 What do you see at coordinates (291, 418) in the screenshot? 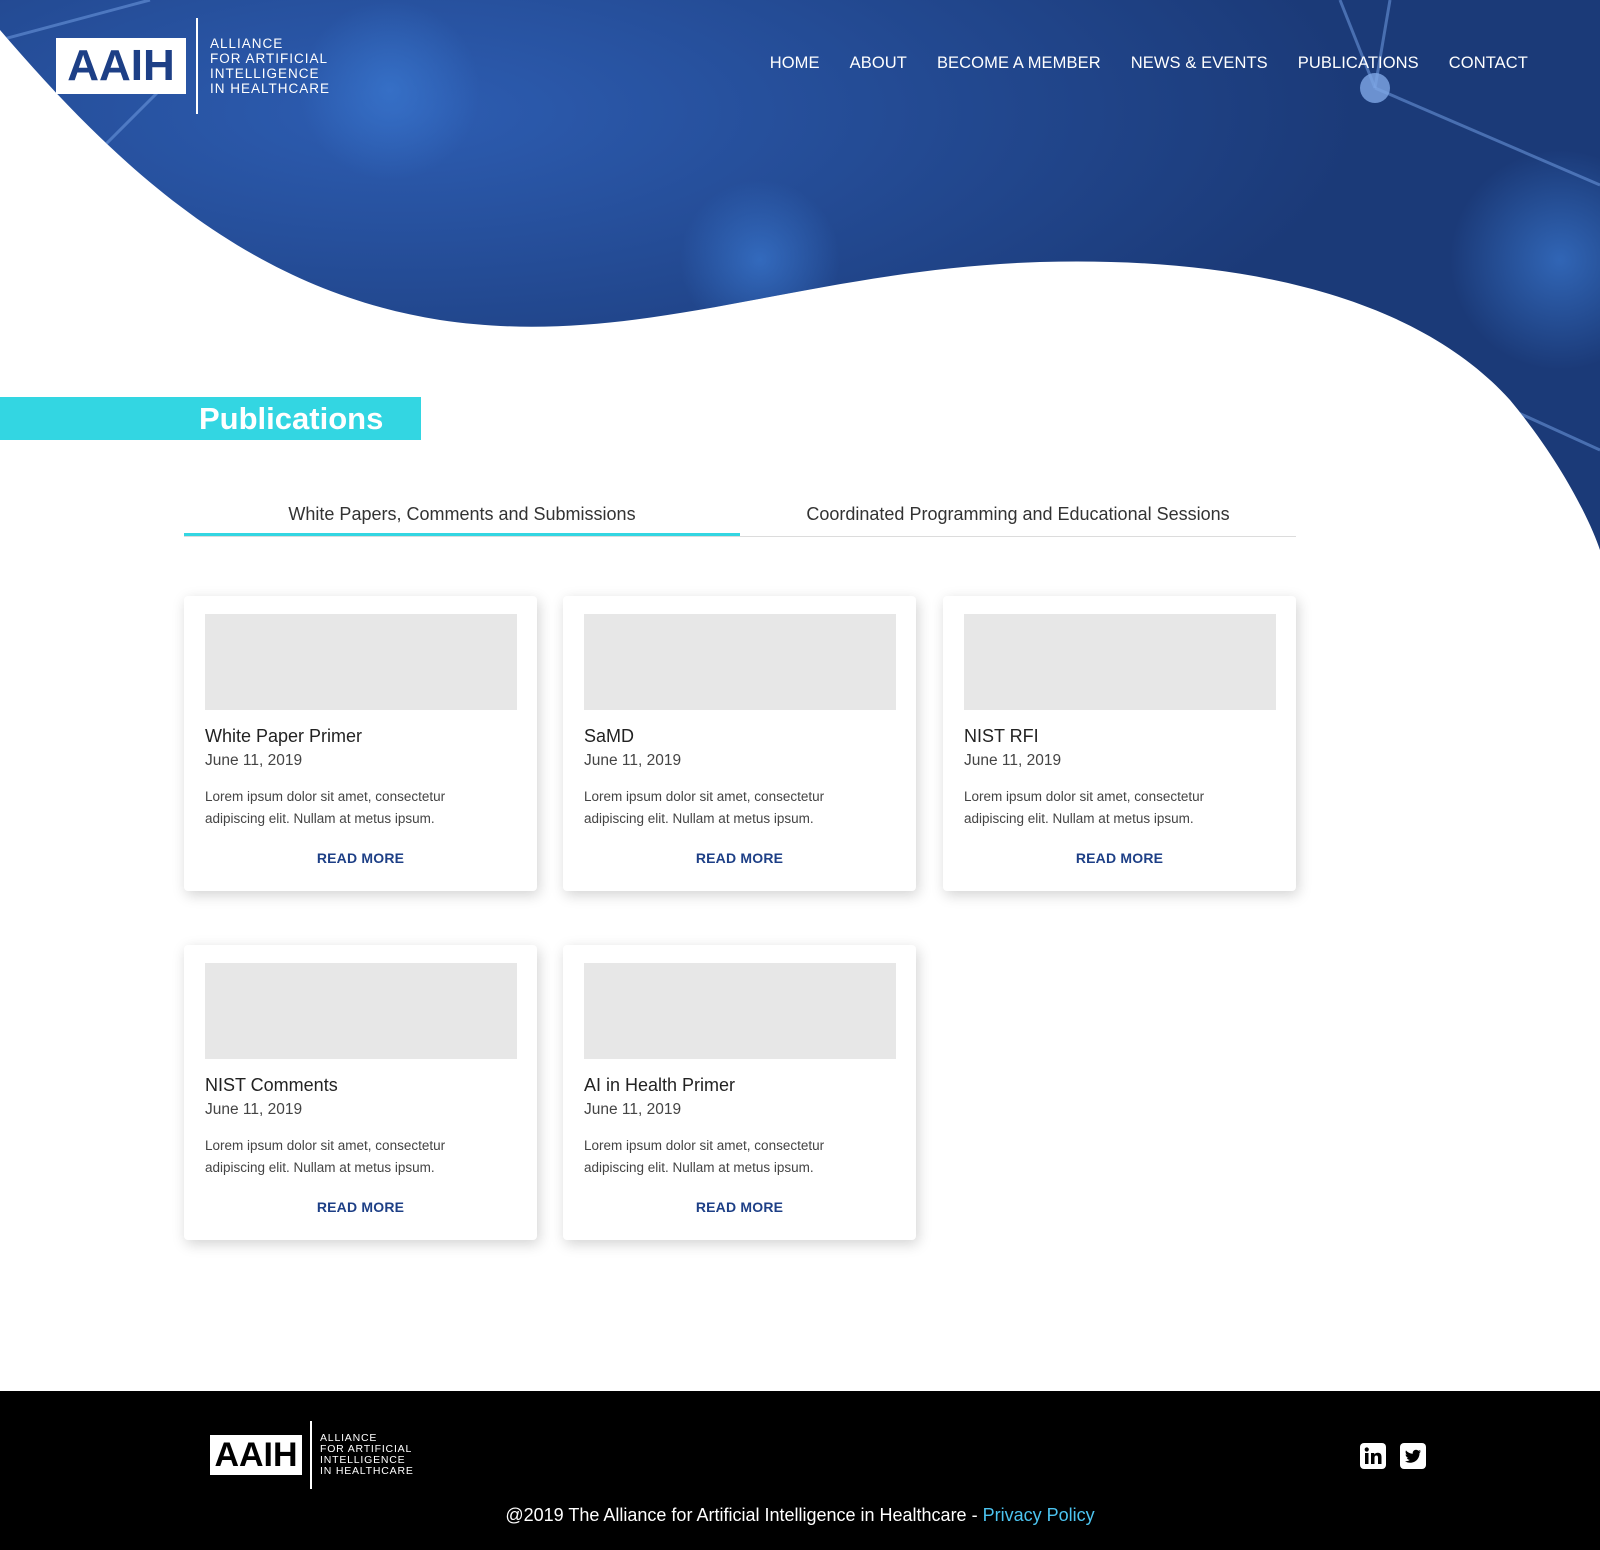
I see `page-title: Publications` at bounding box center [291, 418].